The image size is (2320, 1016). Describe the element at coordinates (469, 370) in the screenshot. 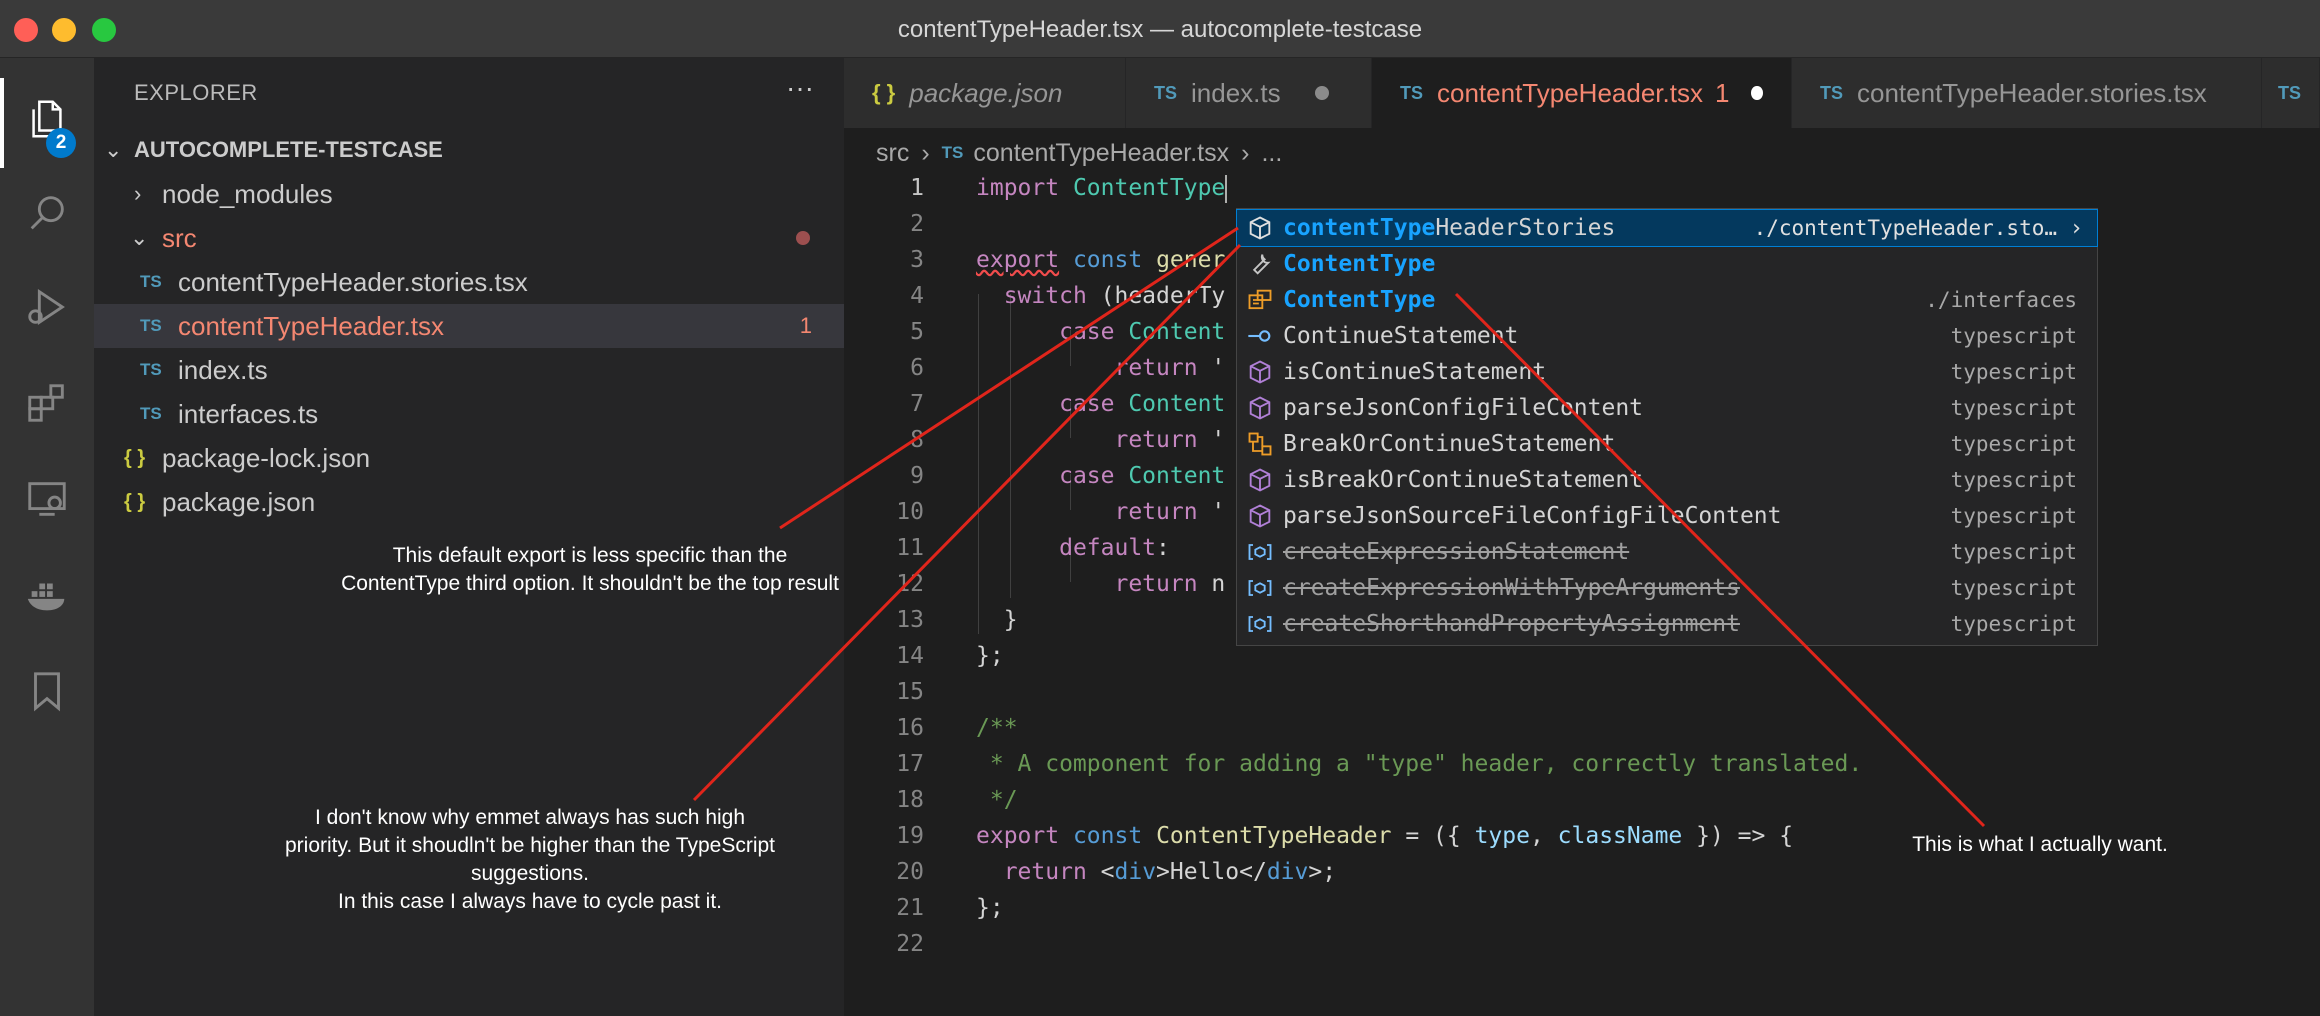

I see `tree-item-index: TS index.ts` at that location.